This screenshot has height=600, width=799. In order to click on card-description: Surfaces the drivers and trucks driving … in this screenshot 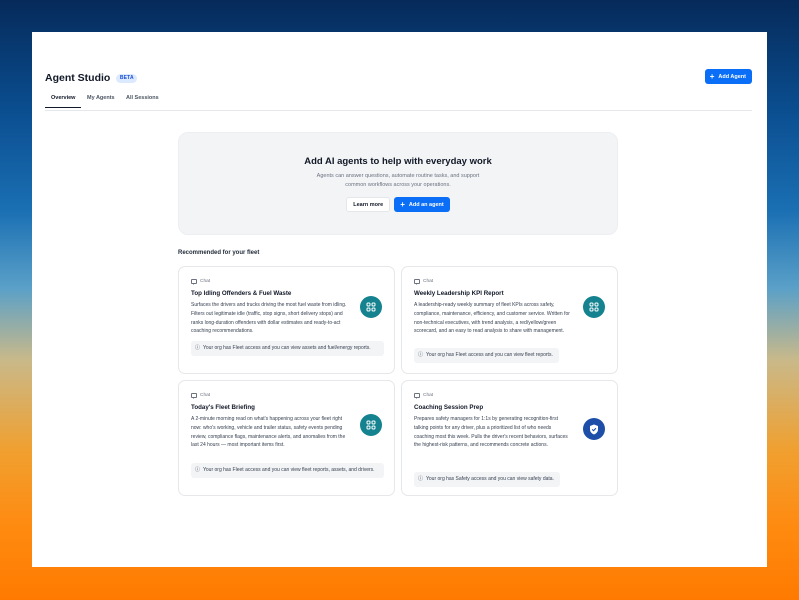, I will do `click(269, 318)`.